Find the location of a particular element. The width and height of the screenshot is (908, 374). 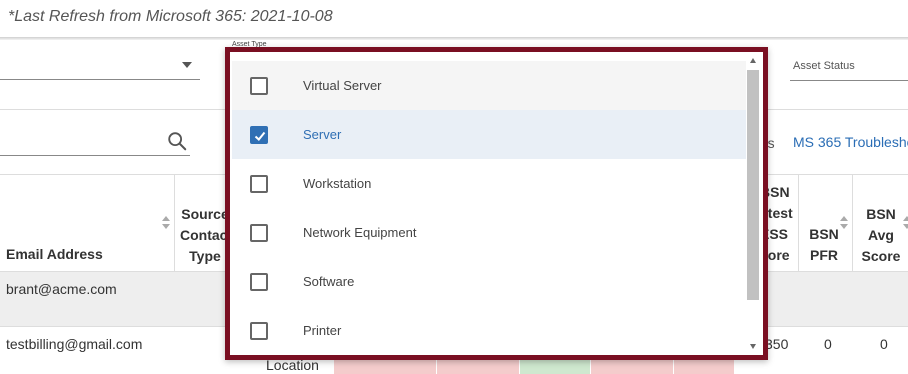

header-line: Avg is located at coordinates (881, 235).